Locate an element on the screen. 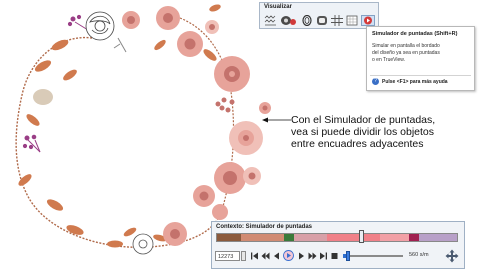 This screenshot has height=276, width=496. stitch-number-input: 12273 is located at coordinates (227, 256).